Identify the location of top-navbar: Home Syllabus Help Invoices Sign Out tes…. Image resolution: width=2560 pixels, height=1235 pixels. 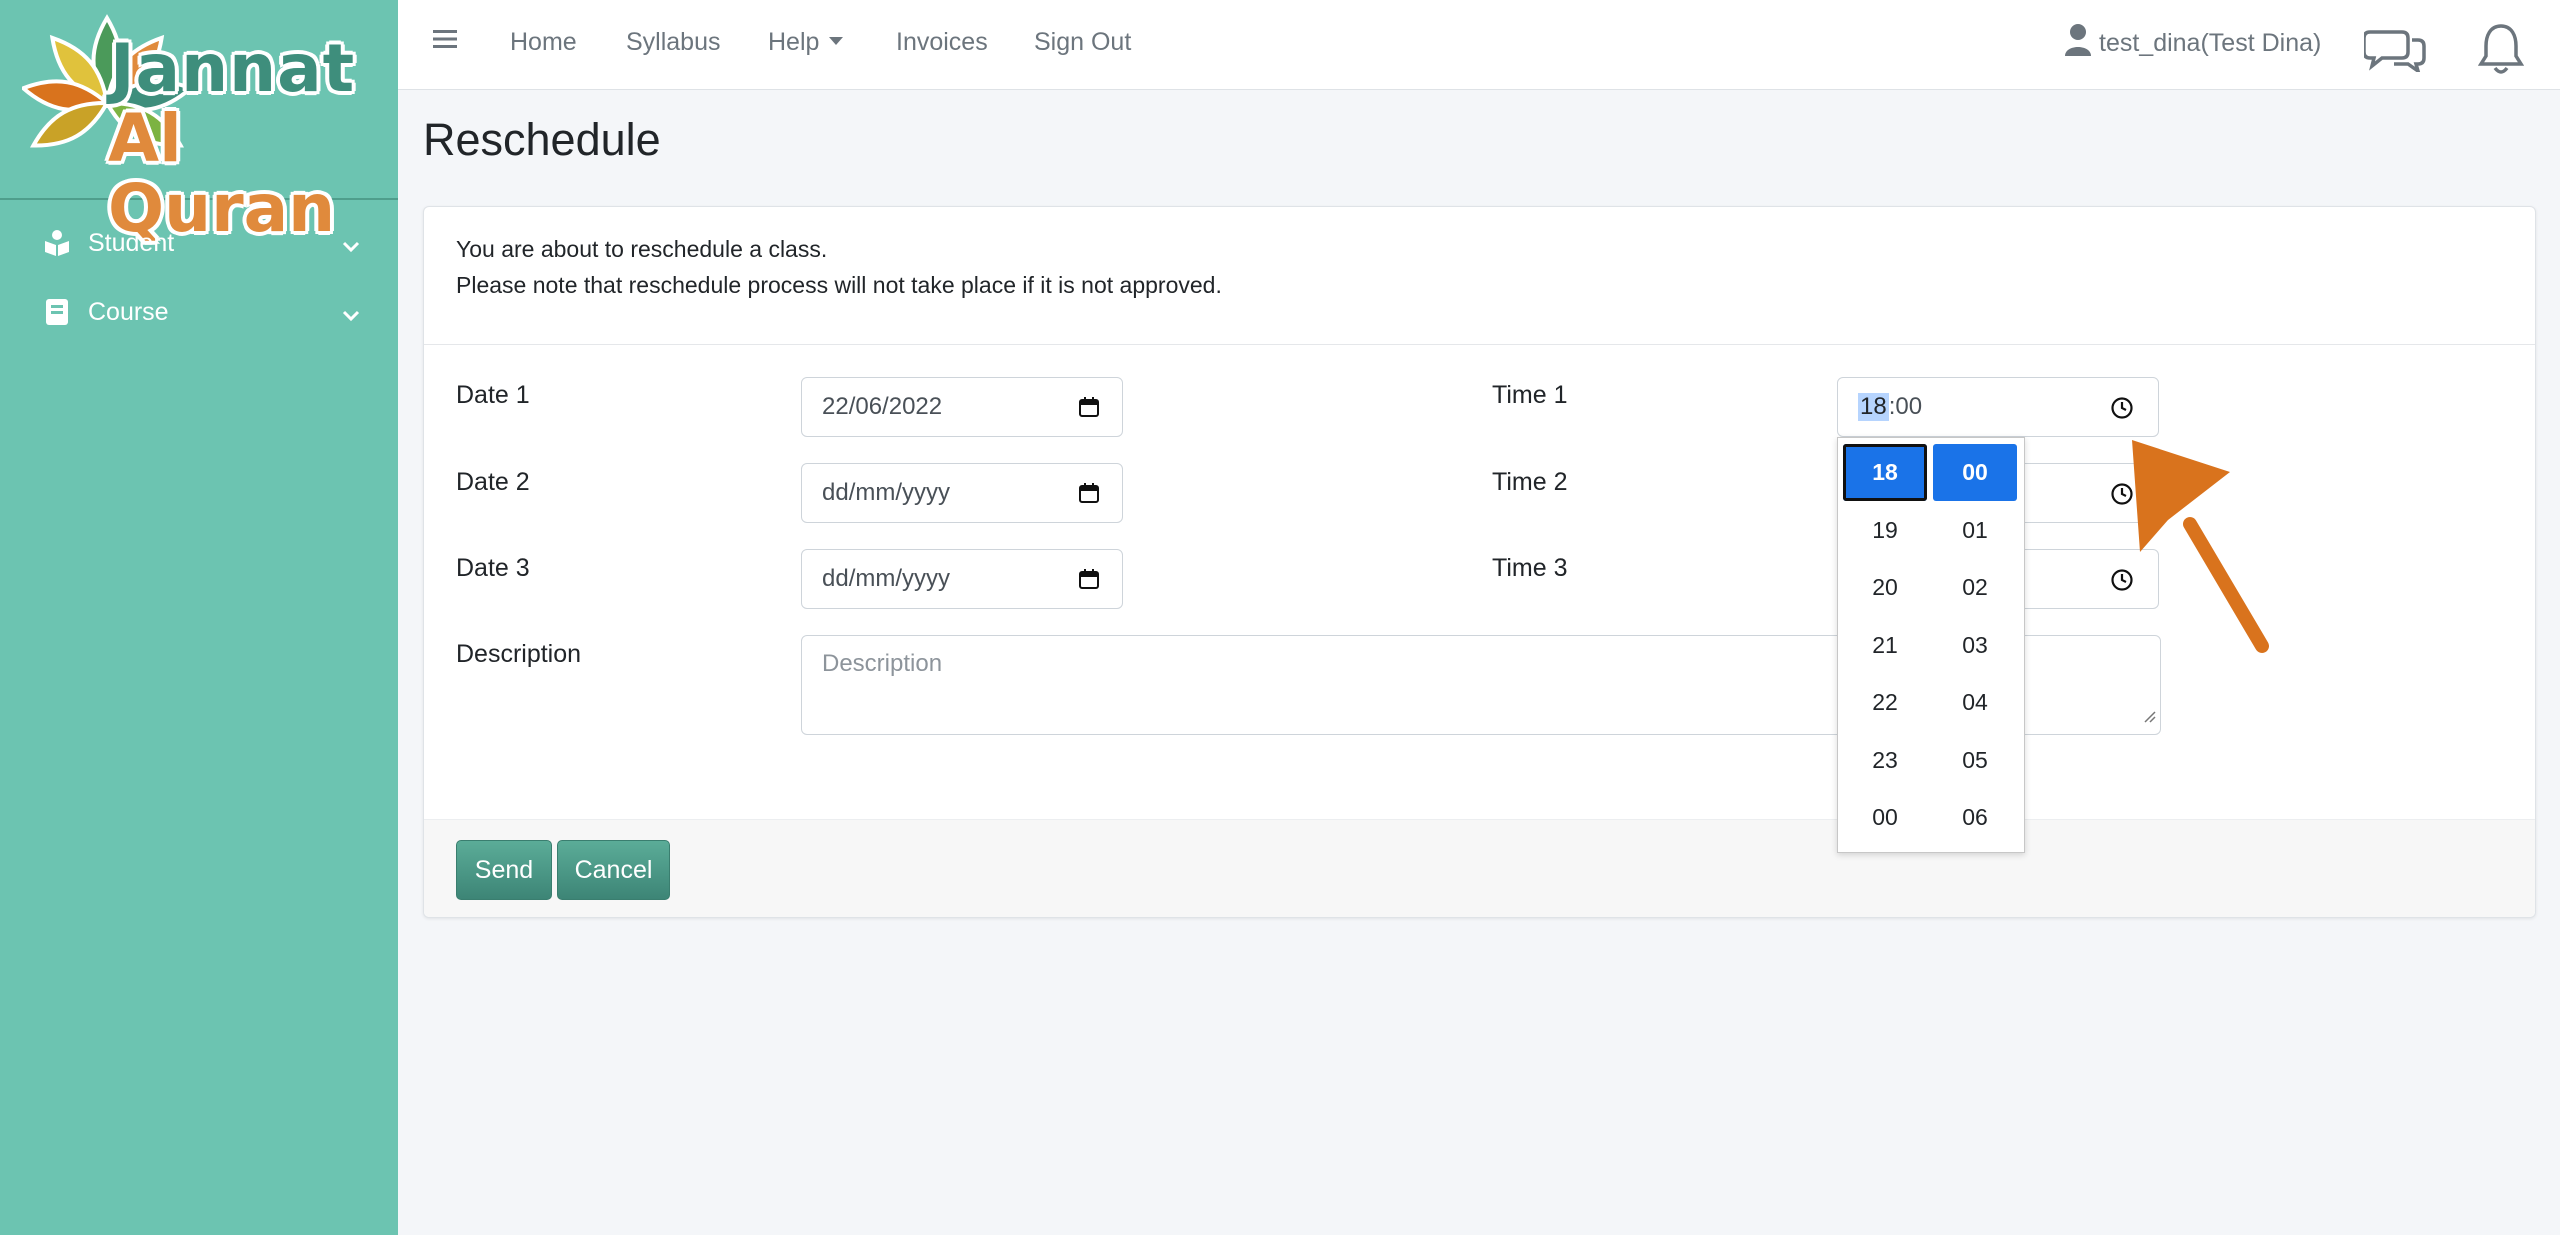
(1479, 45).